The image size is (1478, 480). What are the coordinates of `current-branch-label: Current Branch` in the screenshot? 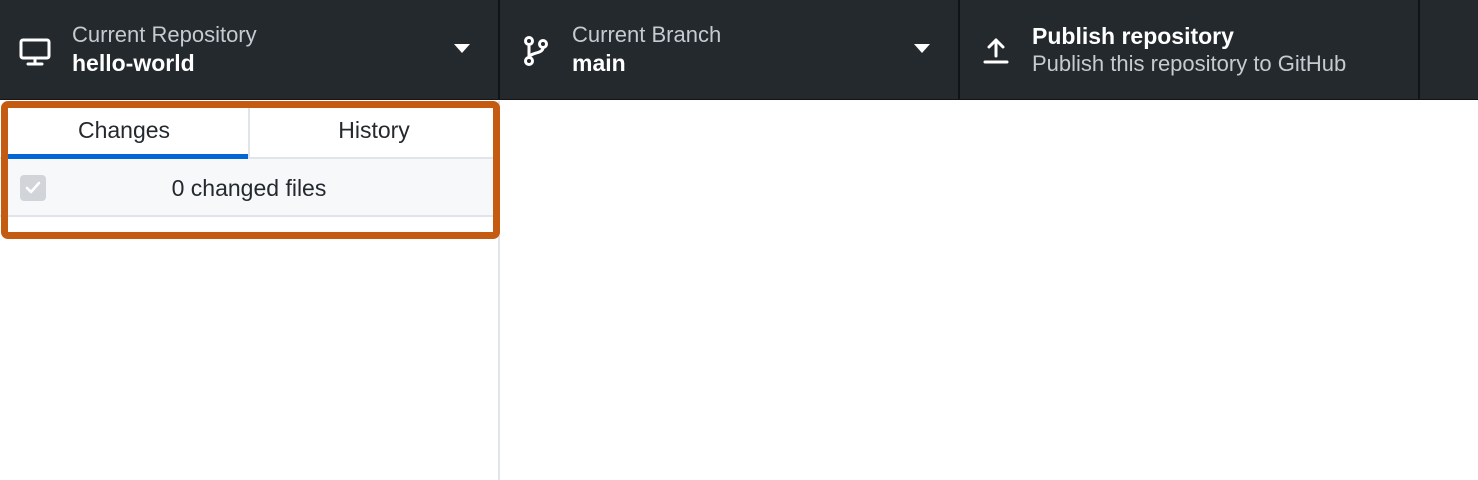 It's located at (647, 34).